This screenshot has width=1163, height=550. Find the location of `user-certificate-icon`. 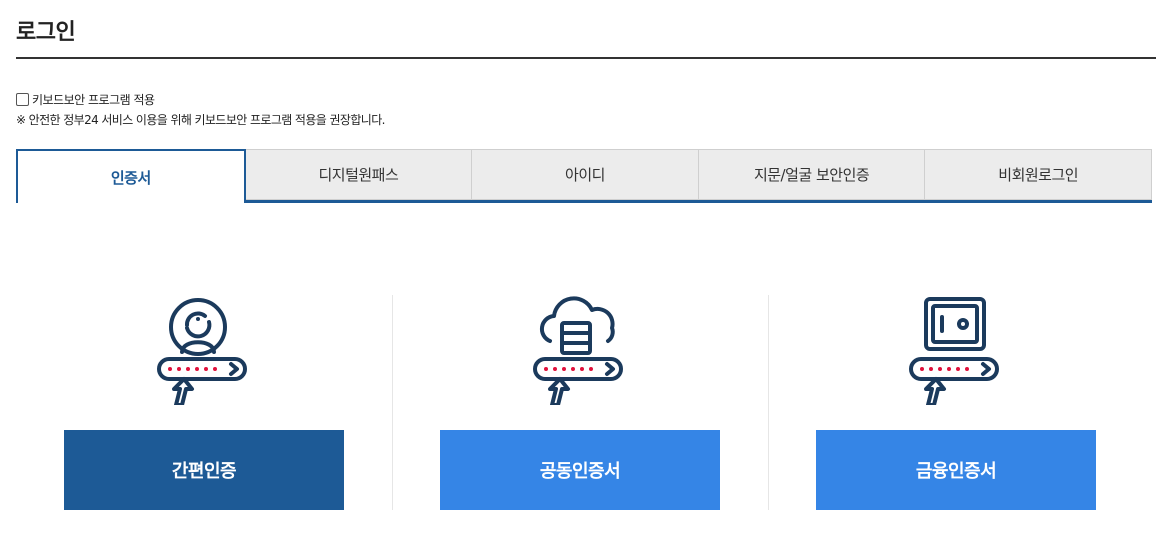

user-certificate-icon is located at coordinates (202, 351).